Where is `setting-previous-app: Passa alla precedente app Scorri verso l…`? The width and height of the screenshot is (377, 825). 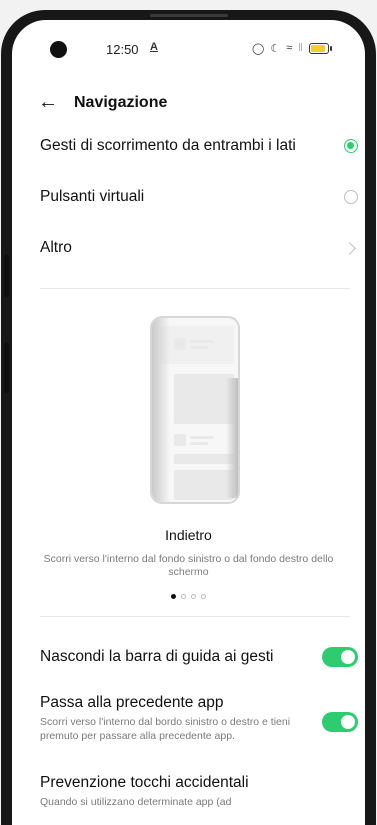
setting-previous-app: Passa alla precedente app Scorri verso l… is located at coordinates (199, 718).